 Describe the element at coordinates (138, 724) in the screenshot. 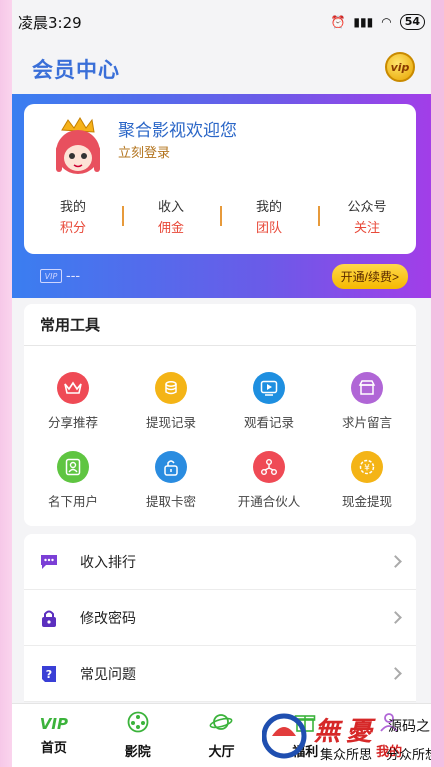

I see `film-reel-icon` at that location.